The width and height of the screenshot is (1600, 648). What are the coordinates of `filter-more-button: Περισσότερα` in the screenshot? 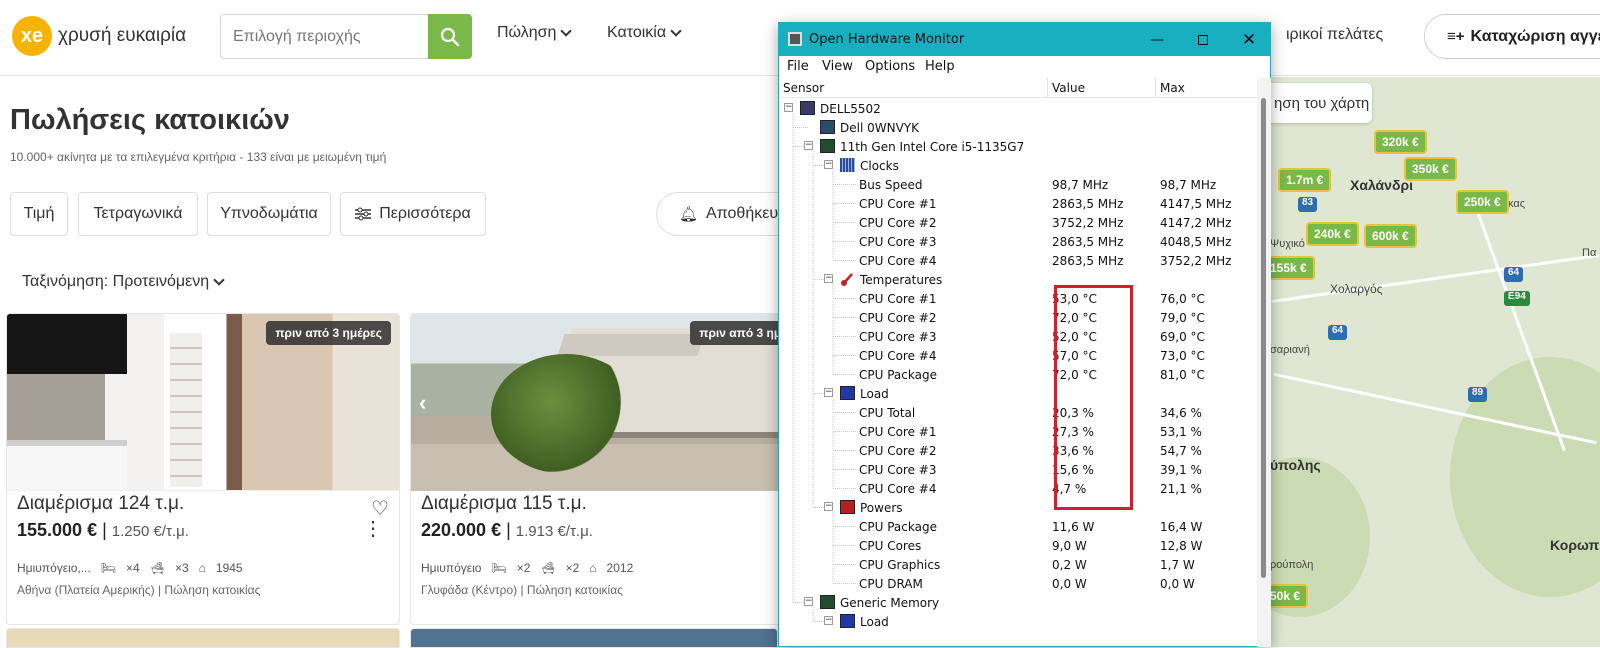 It's located at (413, 214).